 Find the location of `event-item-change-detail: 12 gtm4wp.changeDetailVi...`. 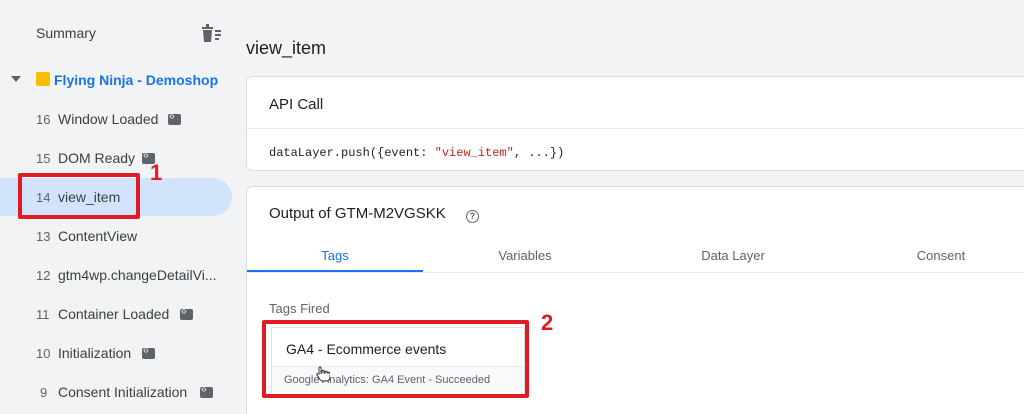

event-item-change-detail: 12 gtm4wp.changeDetailVi... is located at coordinates (116, 275).